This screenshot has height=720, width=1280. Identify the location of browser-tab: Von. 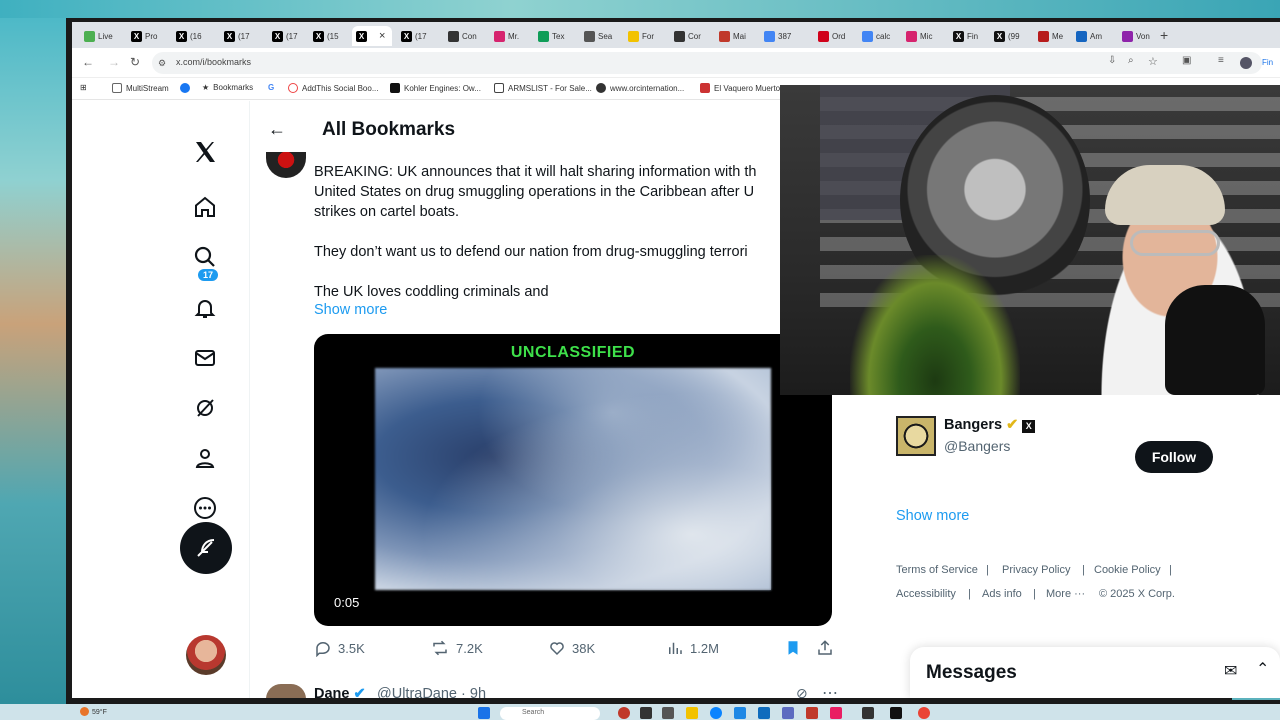
(1138, 36).